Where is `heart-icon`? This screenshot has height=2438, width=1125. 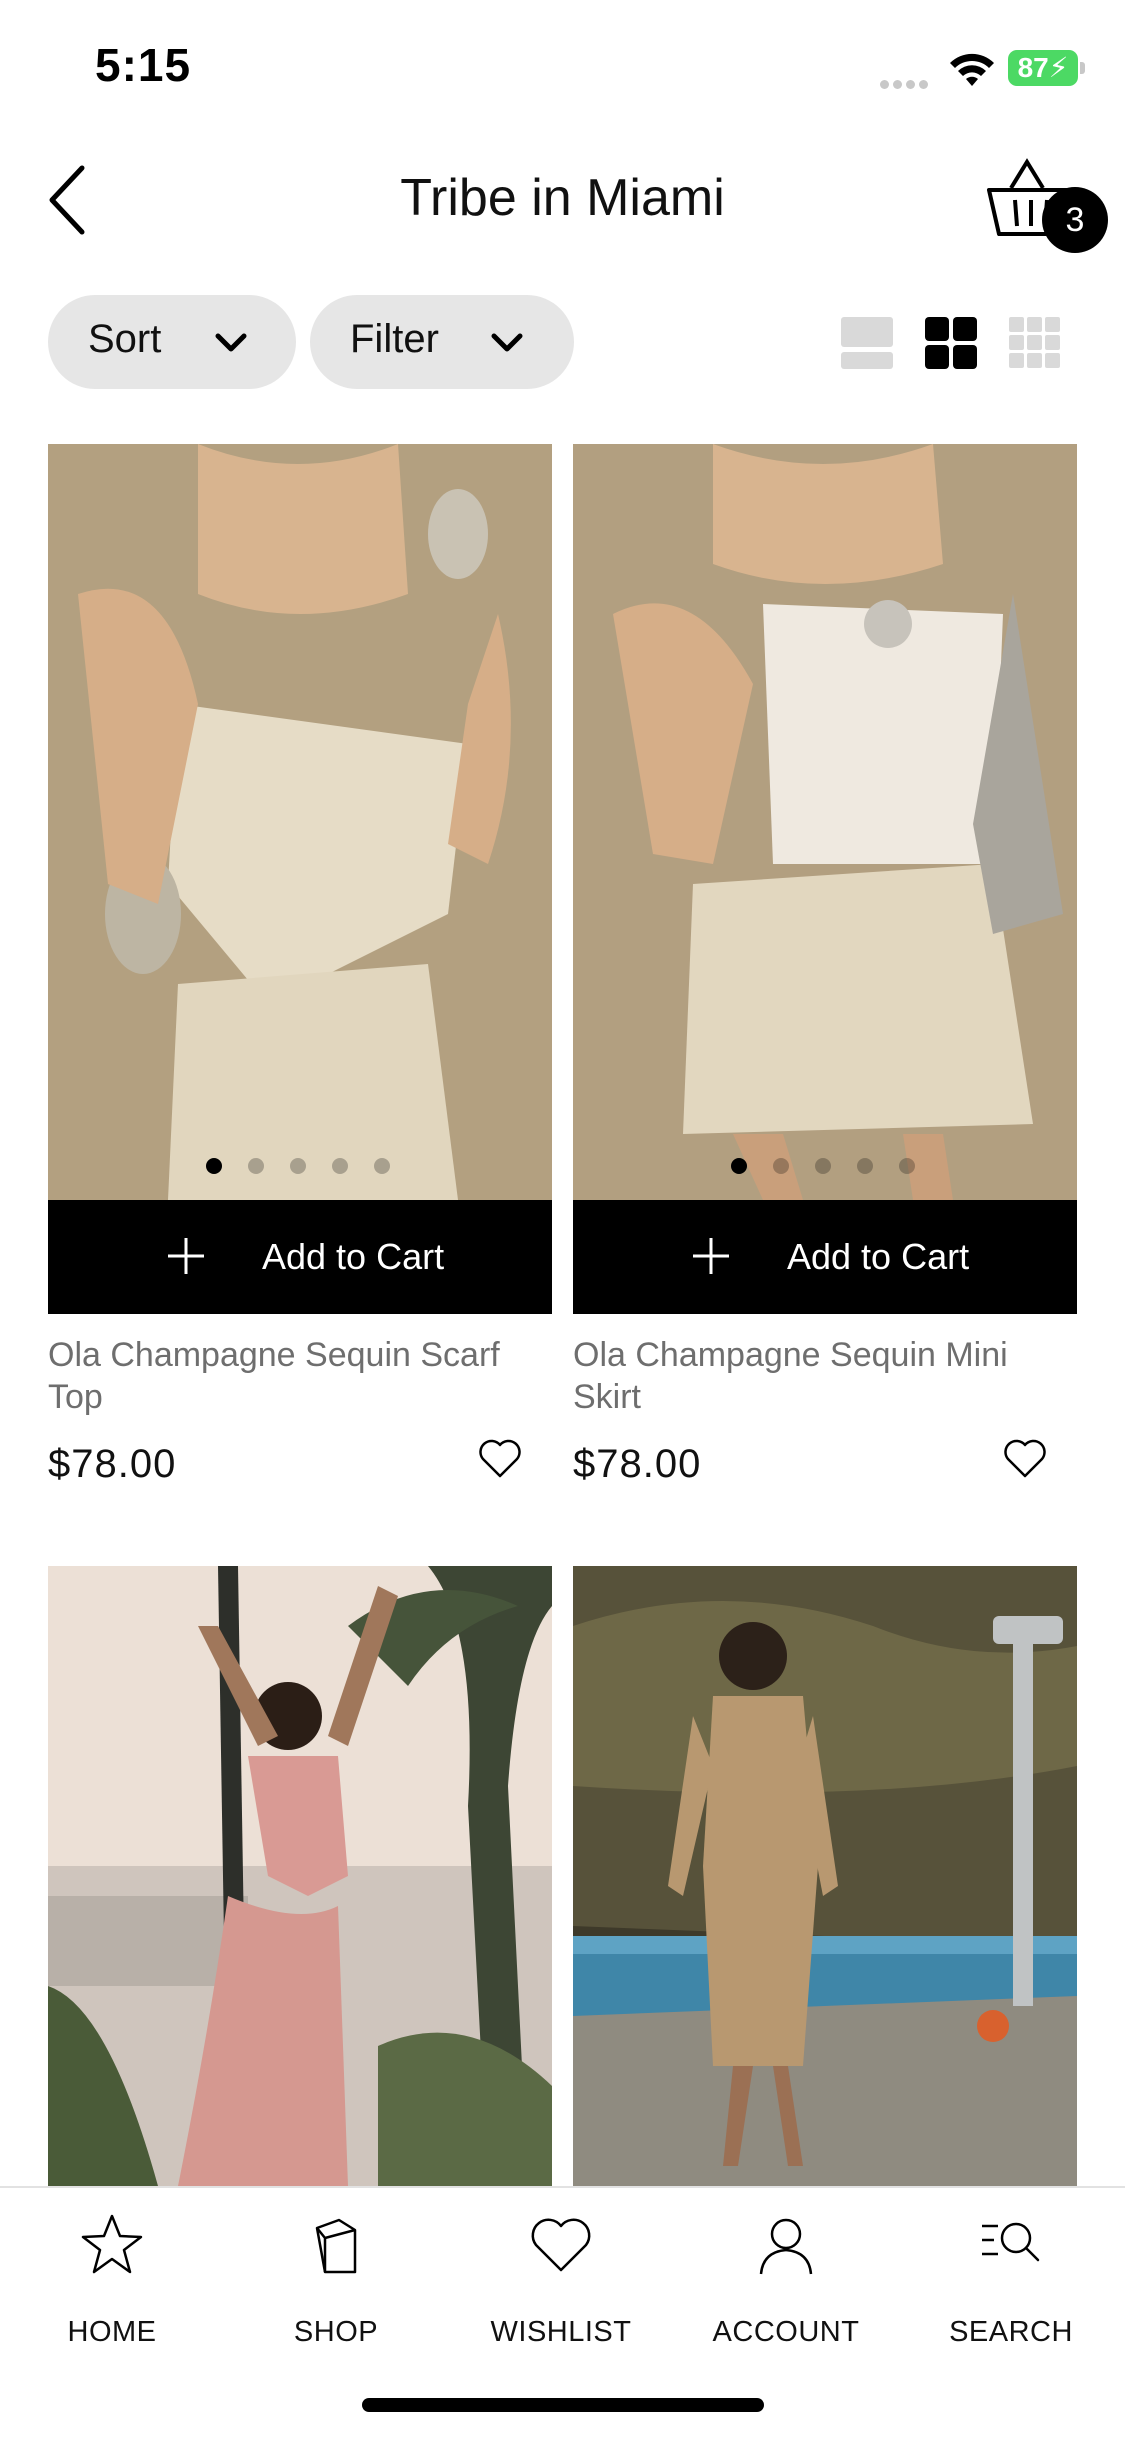 heart-icon is located at coordinates (561, 2245).